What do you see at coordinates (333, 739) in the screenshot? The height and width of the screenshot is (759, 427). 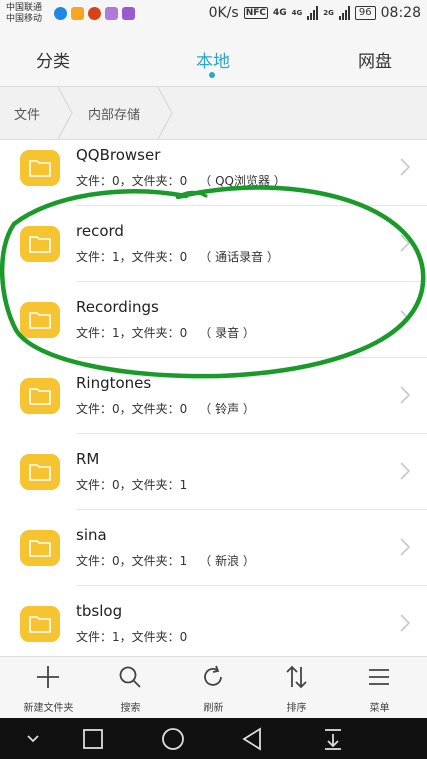 I see `notification-pull-down-icon` at bounding box center [333, 739].